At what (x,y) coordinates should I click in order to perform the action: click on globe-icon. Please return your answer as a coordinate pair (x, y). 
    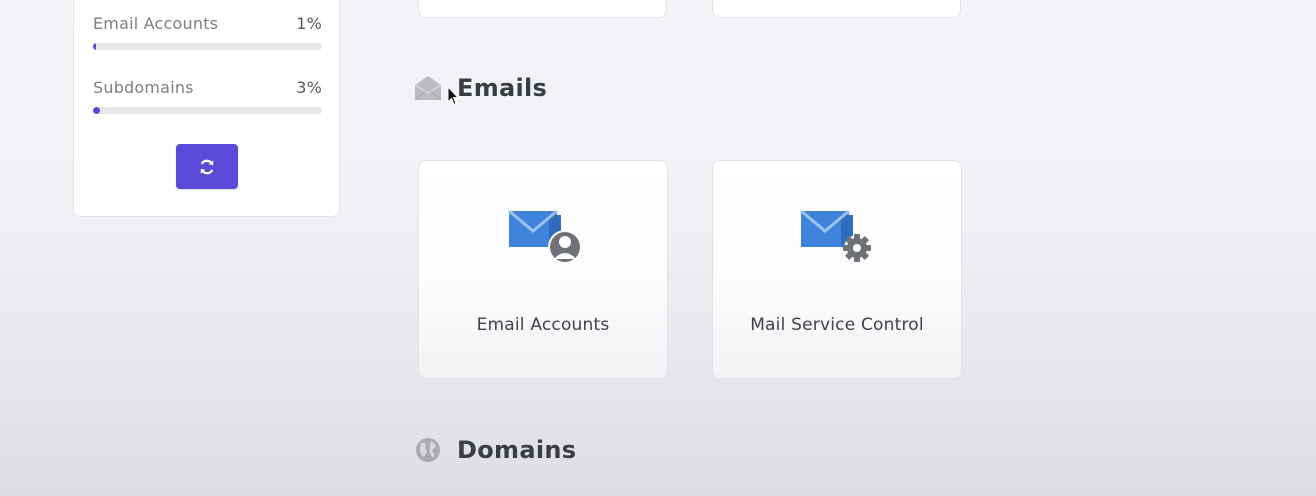
    Looking at the image, I should click on (428, 450).